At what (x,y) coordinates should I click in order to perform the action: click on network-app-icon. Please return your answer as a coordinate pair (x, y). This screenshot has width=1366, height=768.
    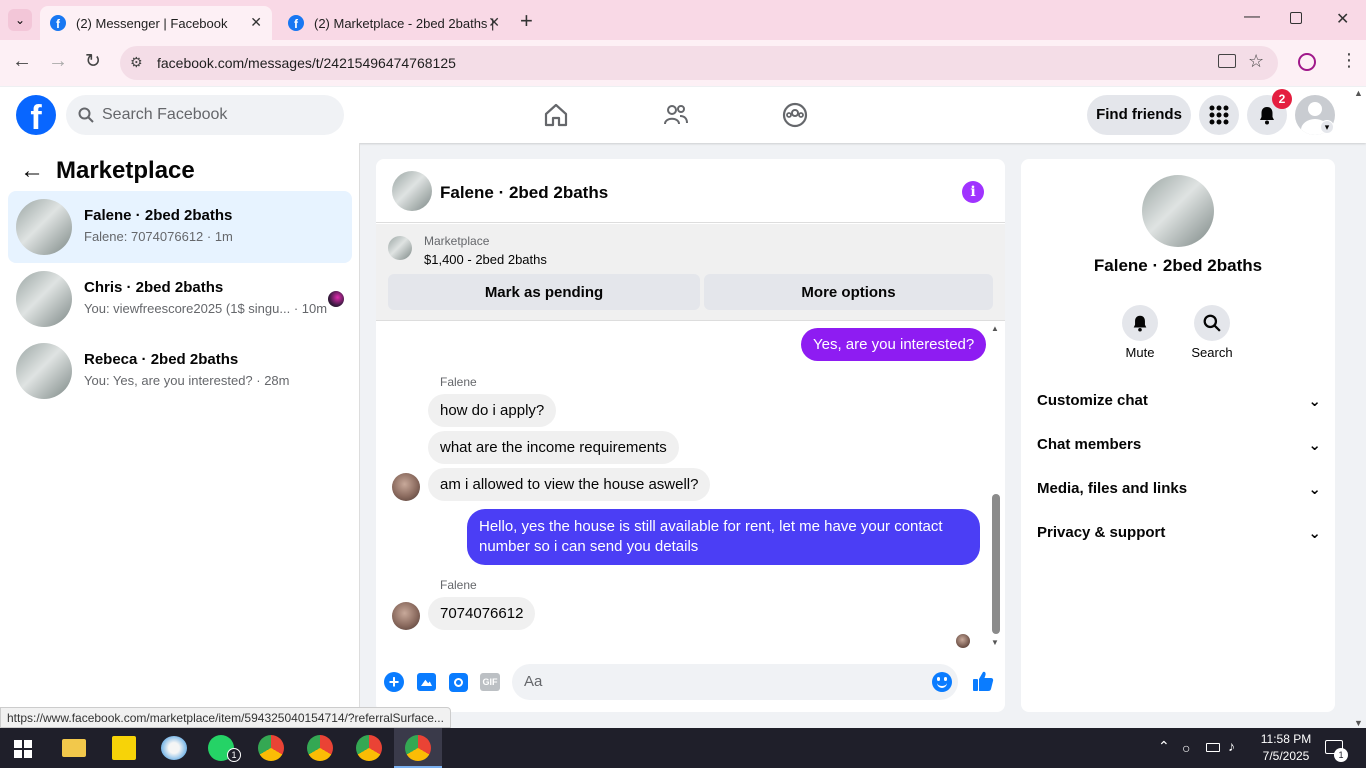
    Looking at the image, I should click on (174, 748).